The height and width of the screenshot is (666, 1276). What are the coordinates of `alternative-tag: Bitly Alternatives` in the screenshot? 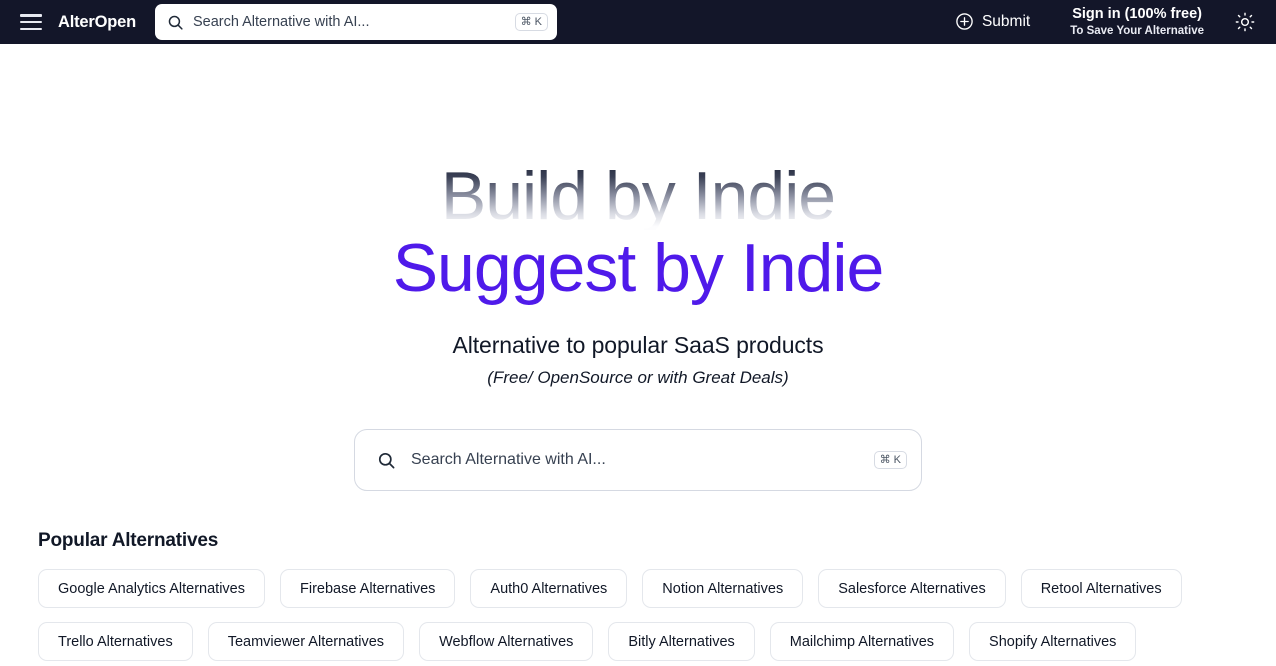 It's located at (681, 642).